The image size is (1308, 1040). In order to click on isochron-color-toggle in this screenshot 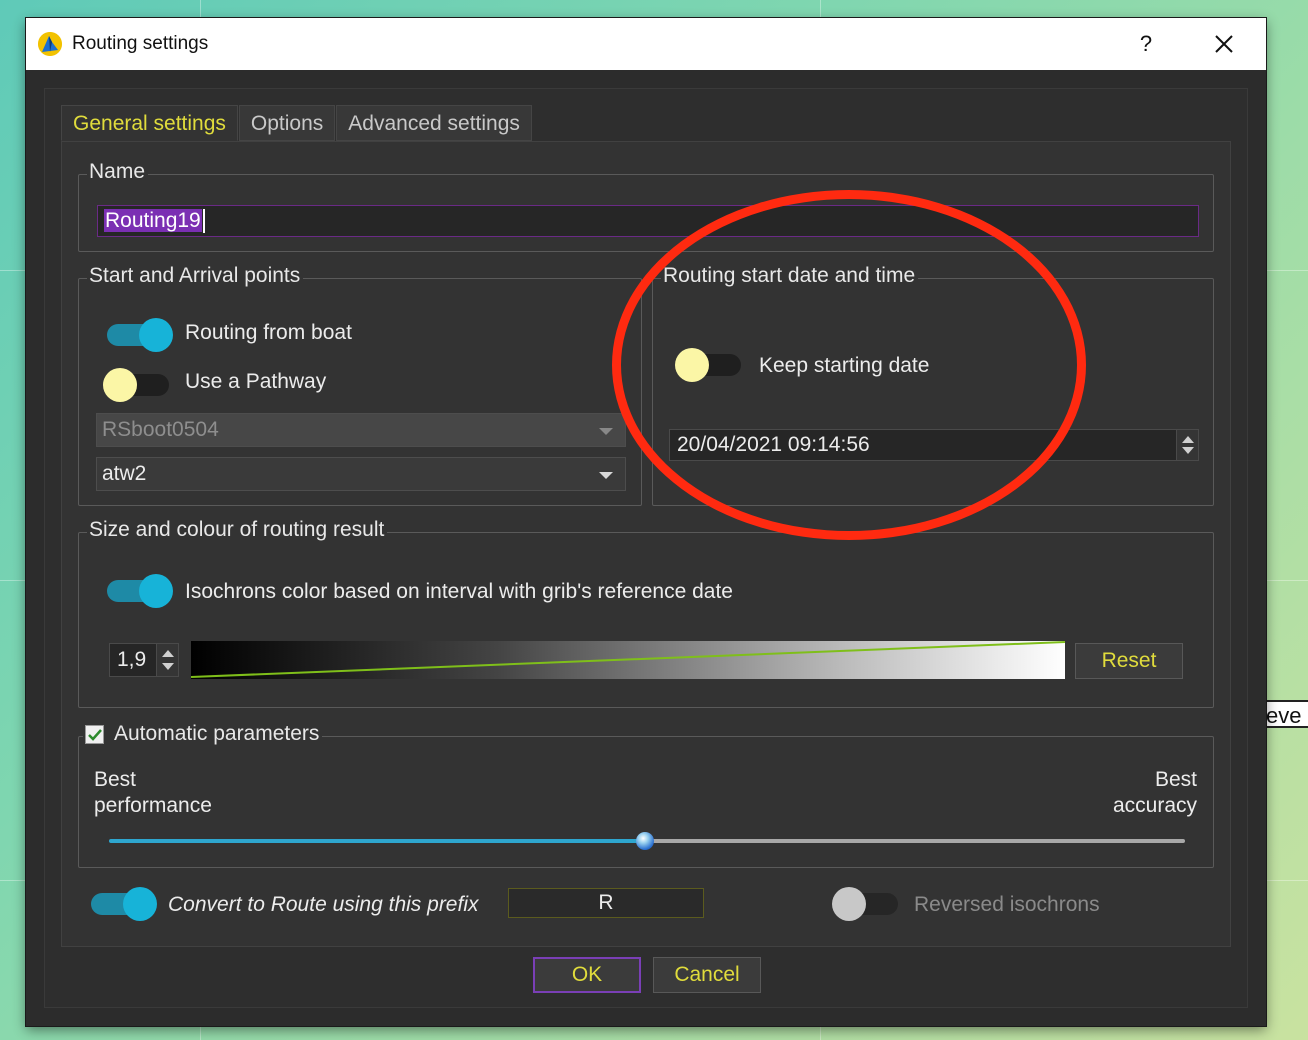, I will do `click(140, 591)`.